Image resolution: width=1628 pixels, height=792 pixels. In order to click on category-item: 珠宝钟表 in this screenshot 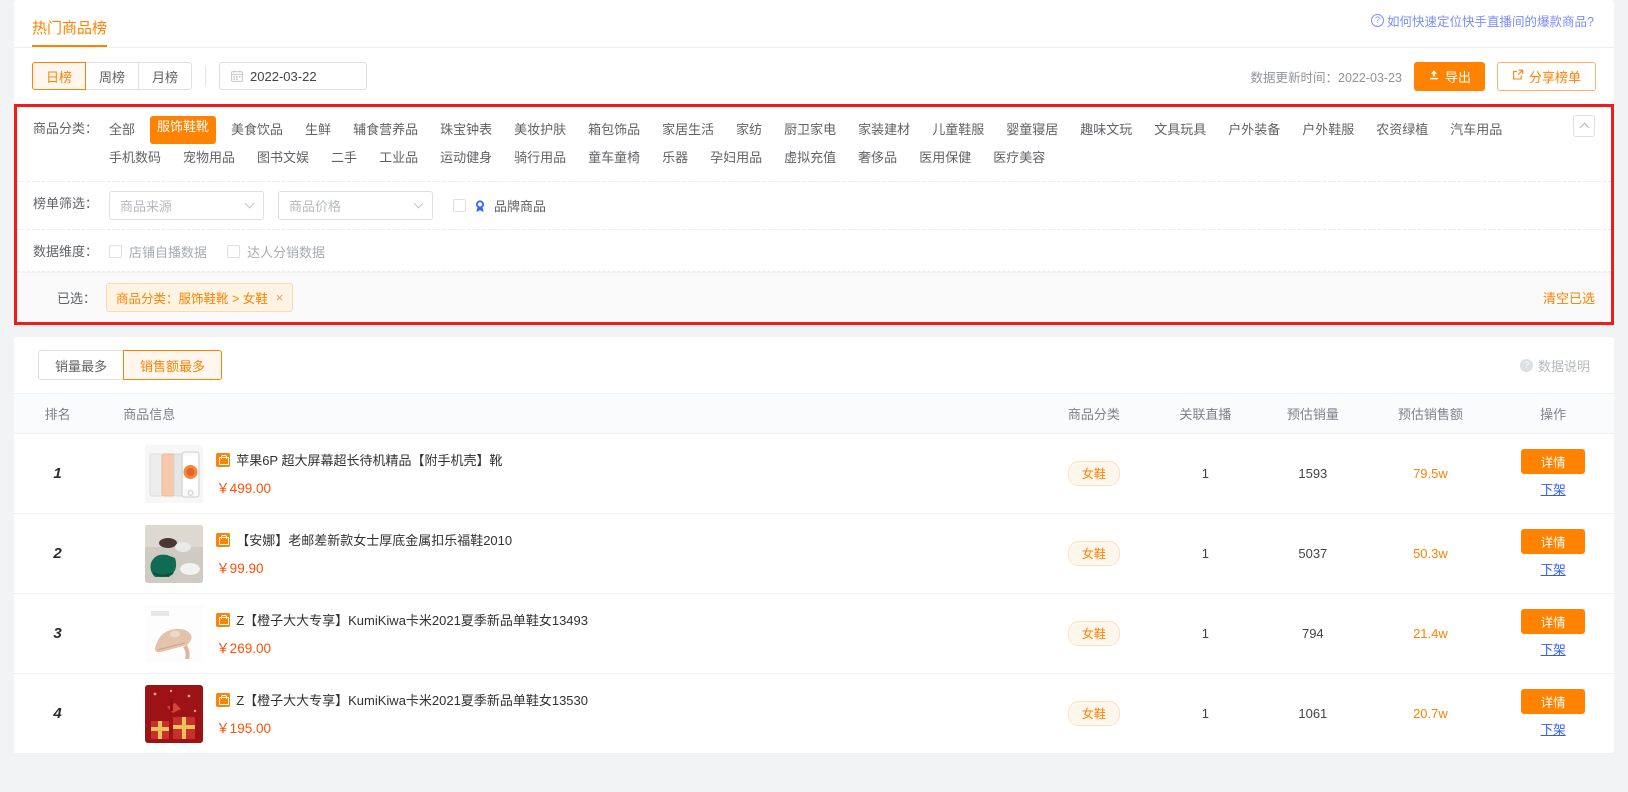, I will do `click(466, 130)`.